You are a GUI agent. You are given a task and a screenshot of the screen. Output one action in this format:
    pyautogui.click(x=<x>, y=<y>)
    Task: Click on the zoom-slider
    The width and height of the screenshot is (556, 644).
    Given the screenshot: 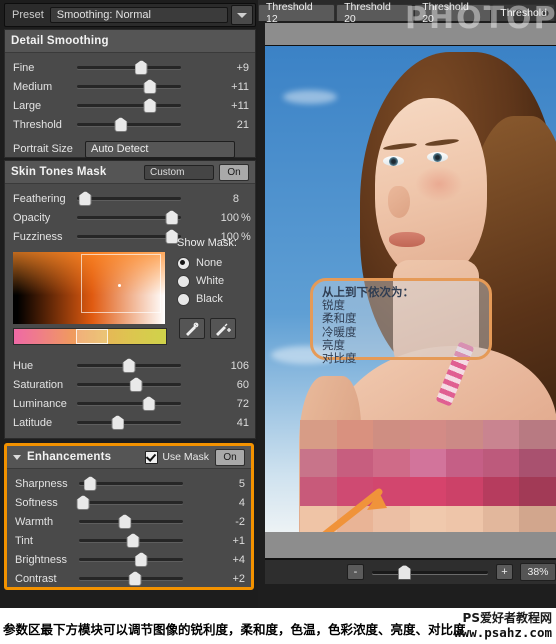 What is the action you would take?
    pyautogui.click(x=430, y=572)
    